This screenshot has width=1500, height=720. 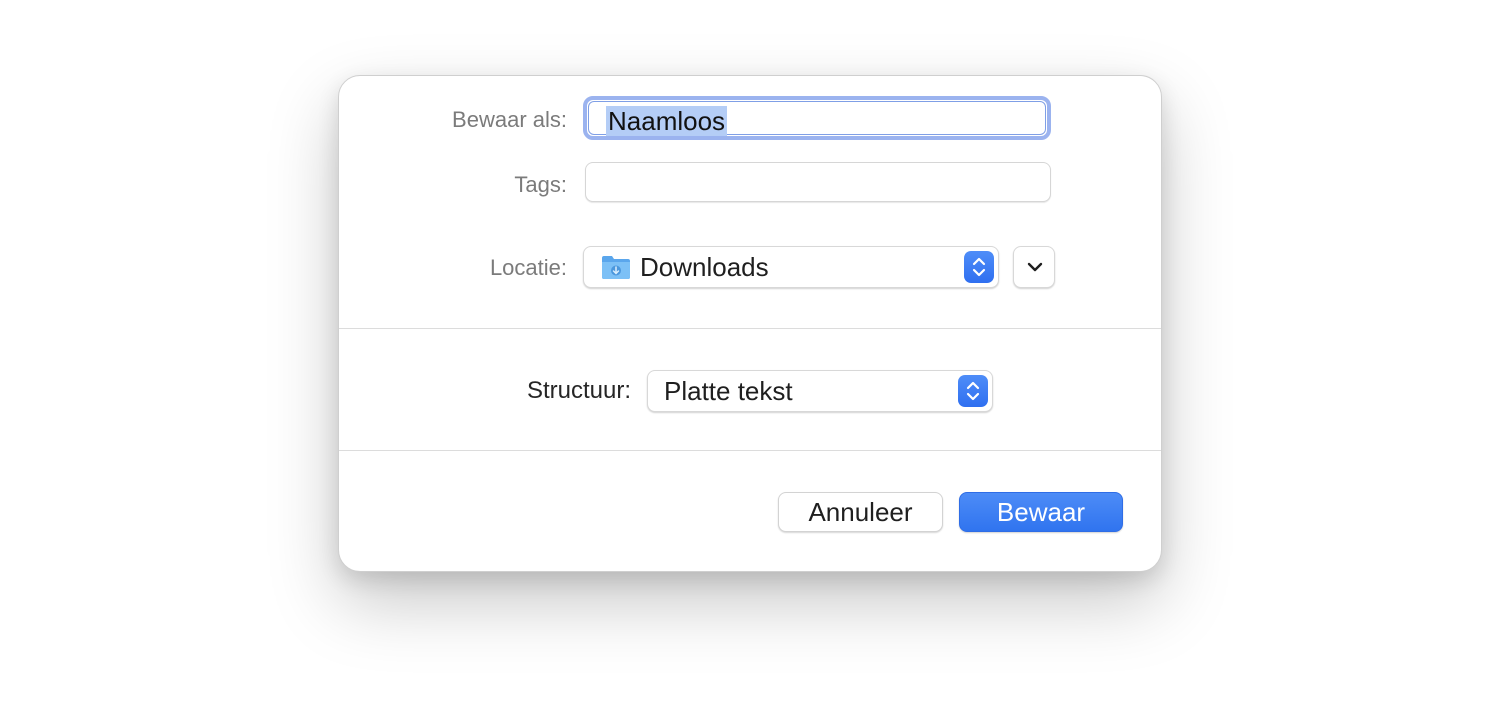 What do you see at coordinates (616, 267) in the screenshot?
I see `downloads-folder-icon` at bounding box center [616, 267].